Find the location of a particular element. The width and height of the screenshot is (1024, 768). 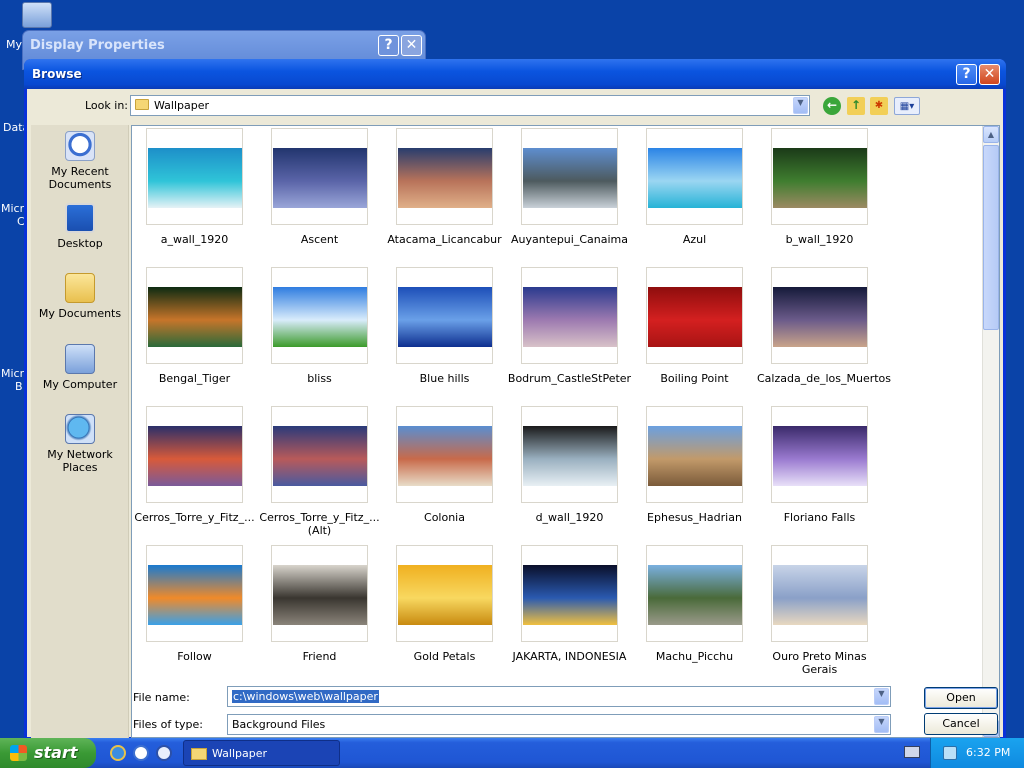

desktop-icon-label: B is located at coordinates (19, 386).